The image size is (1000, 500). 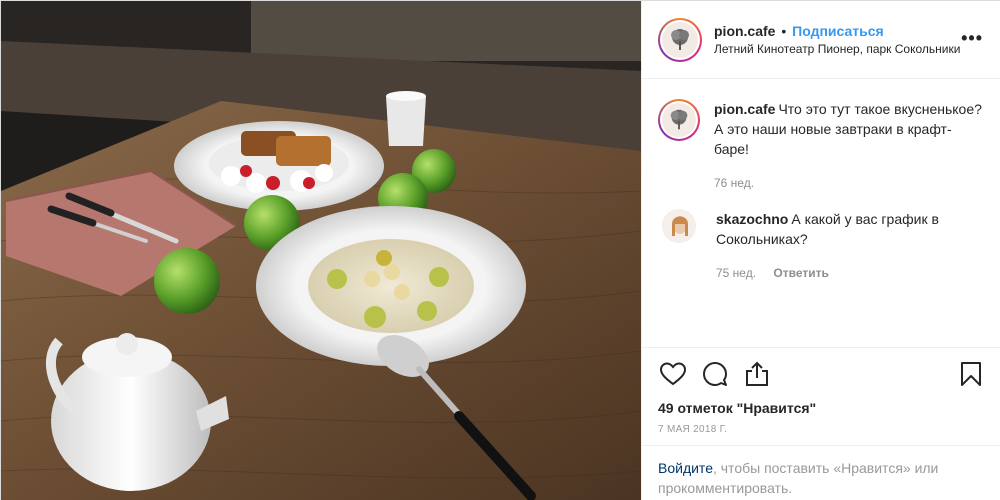 I want to click on comment-time: 76 нед., so click(x=734, y=183).